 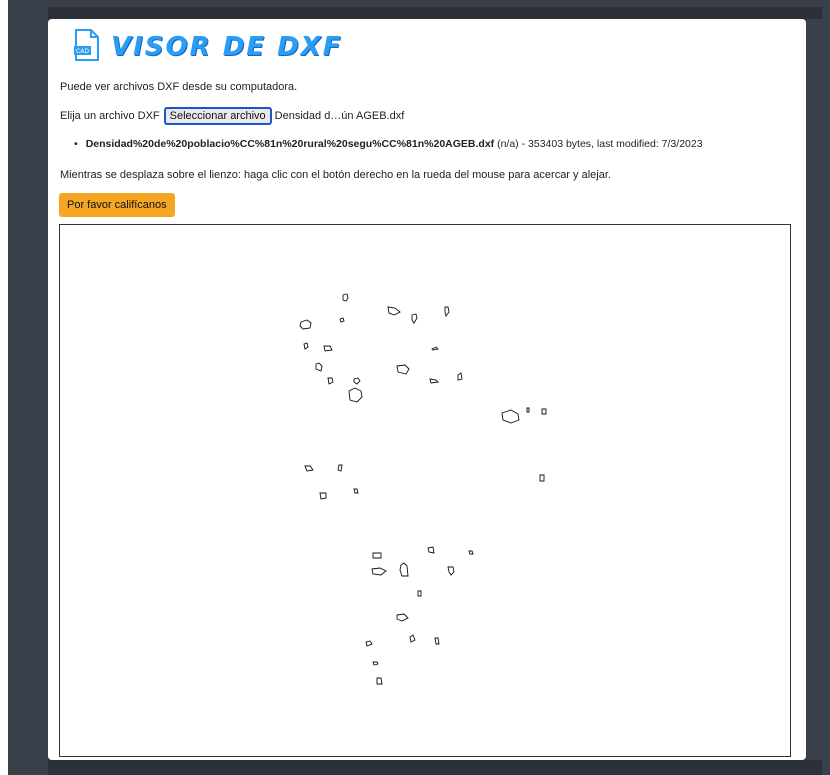 I want to click on chosen-file-name: Densidad d…ún AGEB.dxf, so click(x=339, y=116).